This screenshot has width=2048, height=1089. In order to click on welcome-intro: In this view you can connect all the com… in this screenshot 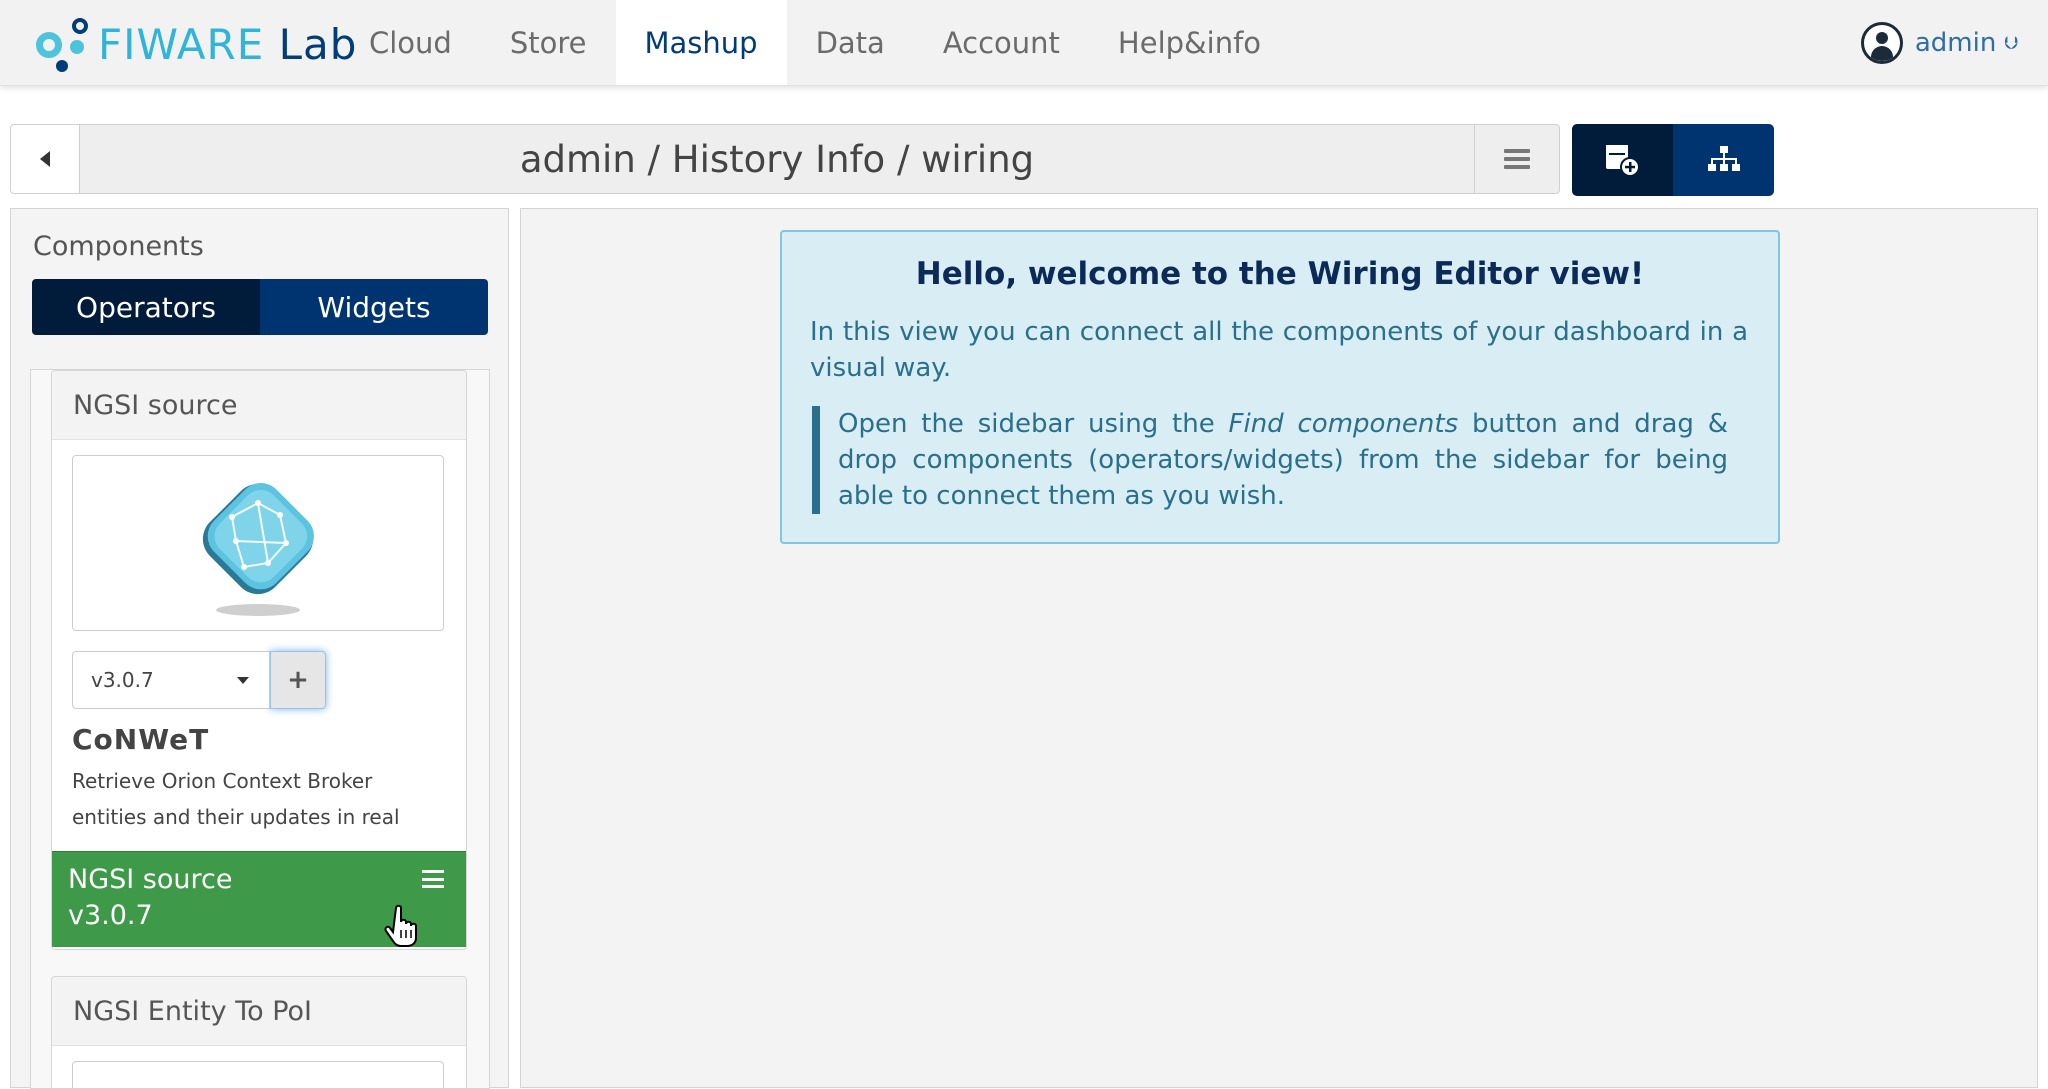, I will do `click(1279, 350)`.